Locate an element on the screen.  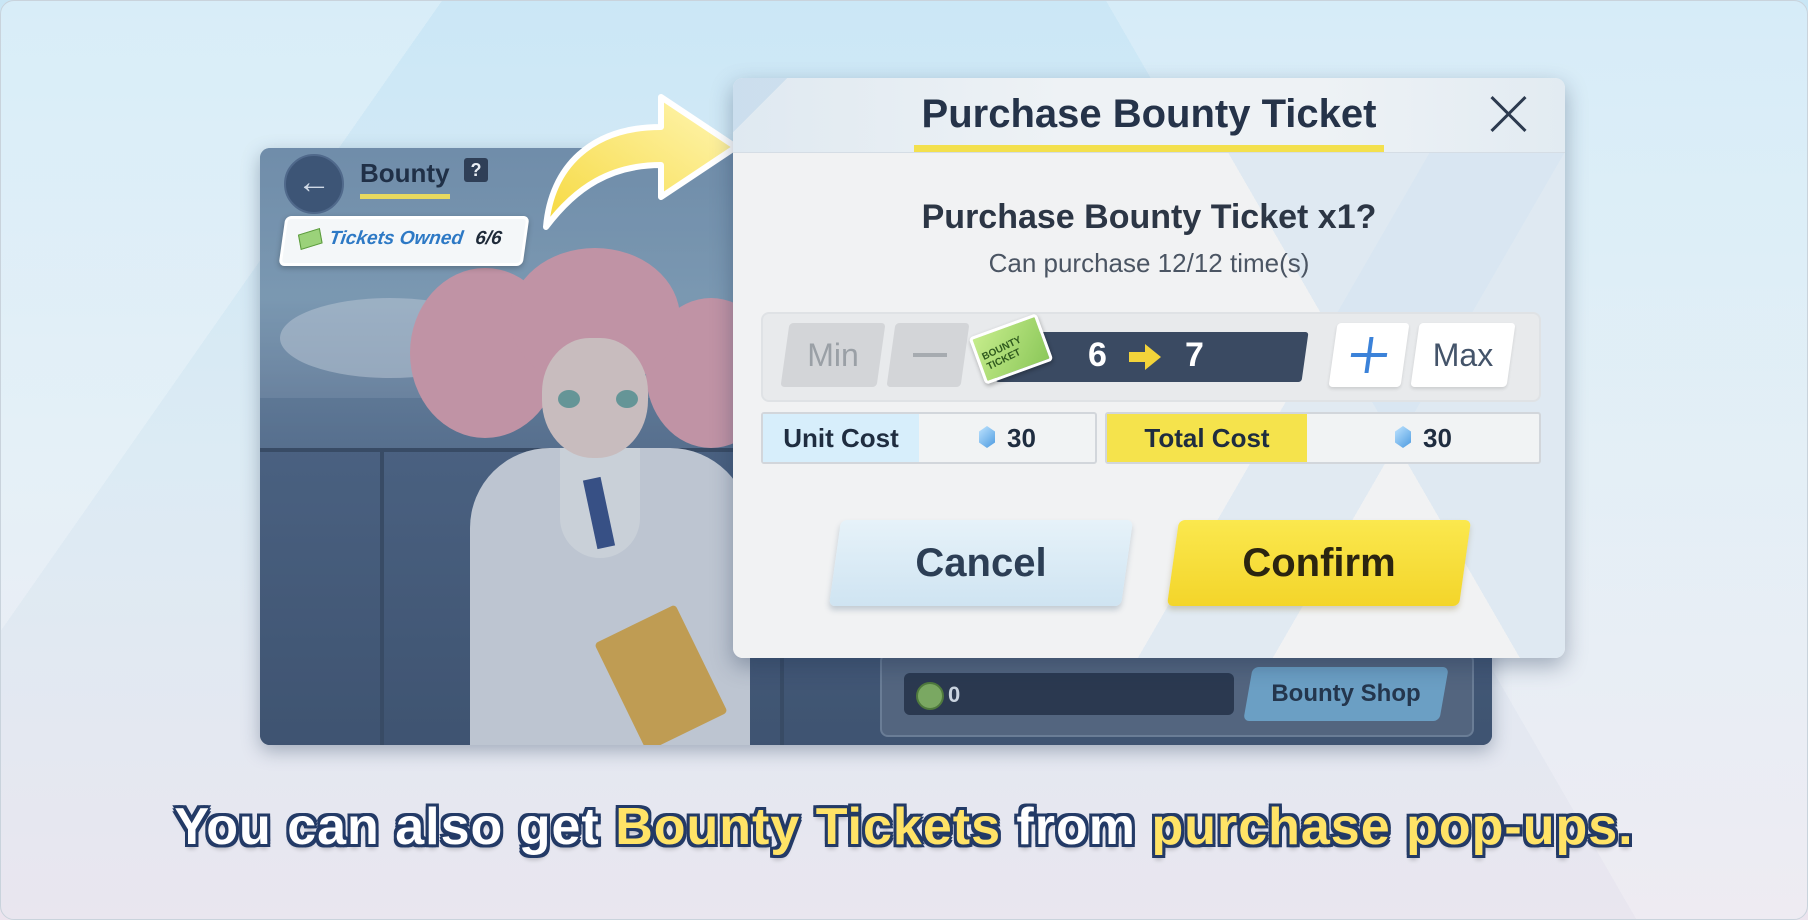
total-cost-box: Total Cost 30 is located at coordinates (1323, 438).